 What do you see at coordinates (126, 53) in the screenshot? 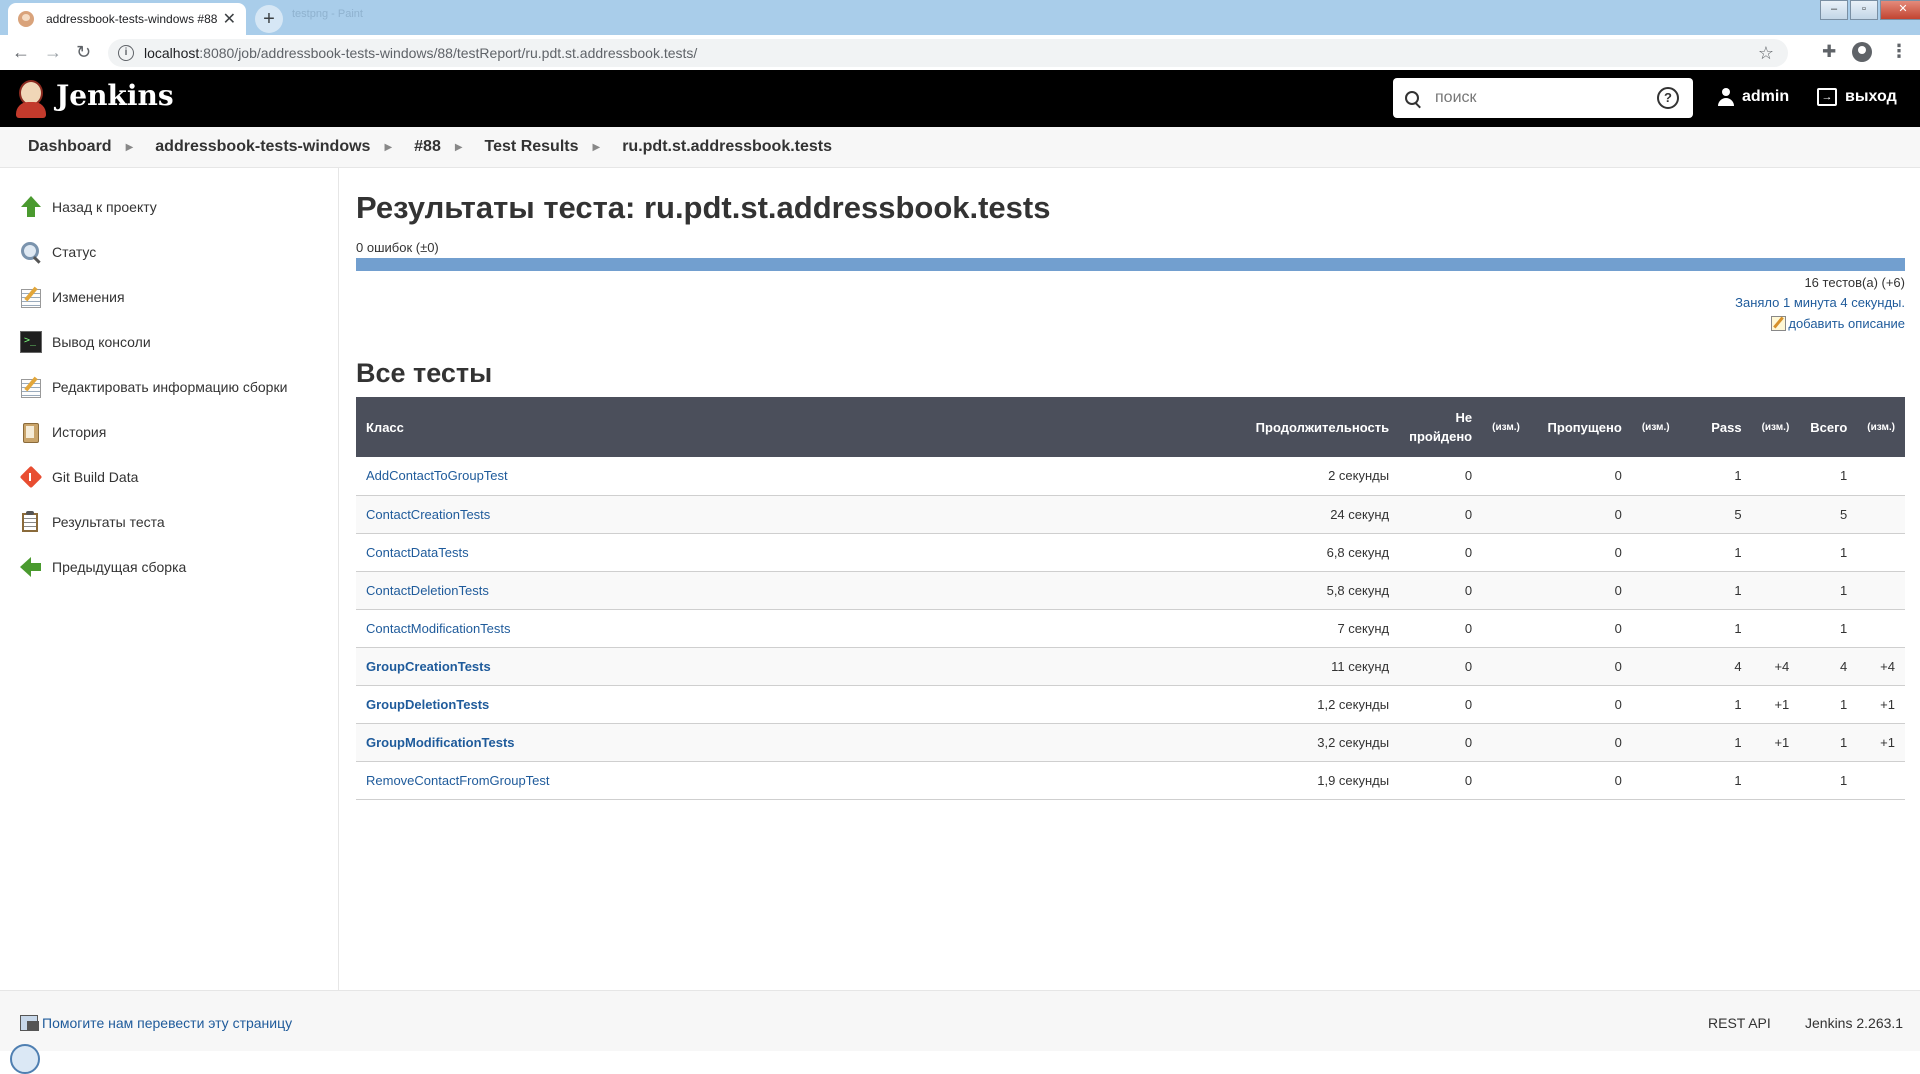
I see `site-info-icon: i` at bounding box center [126, 53].